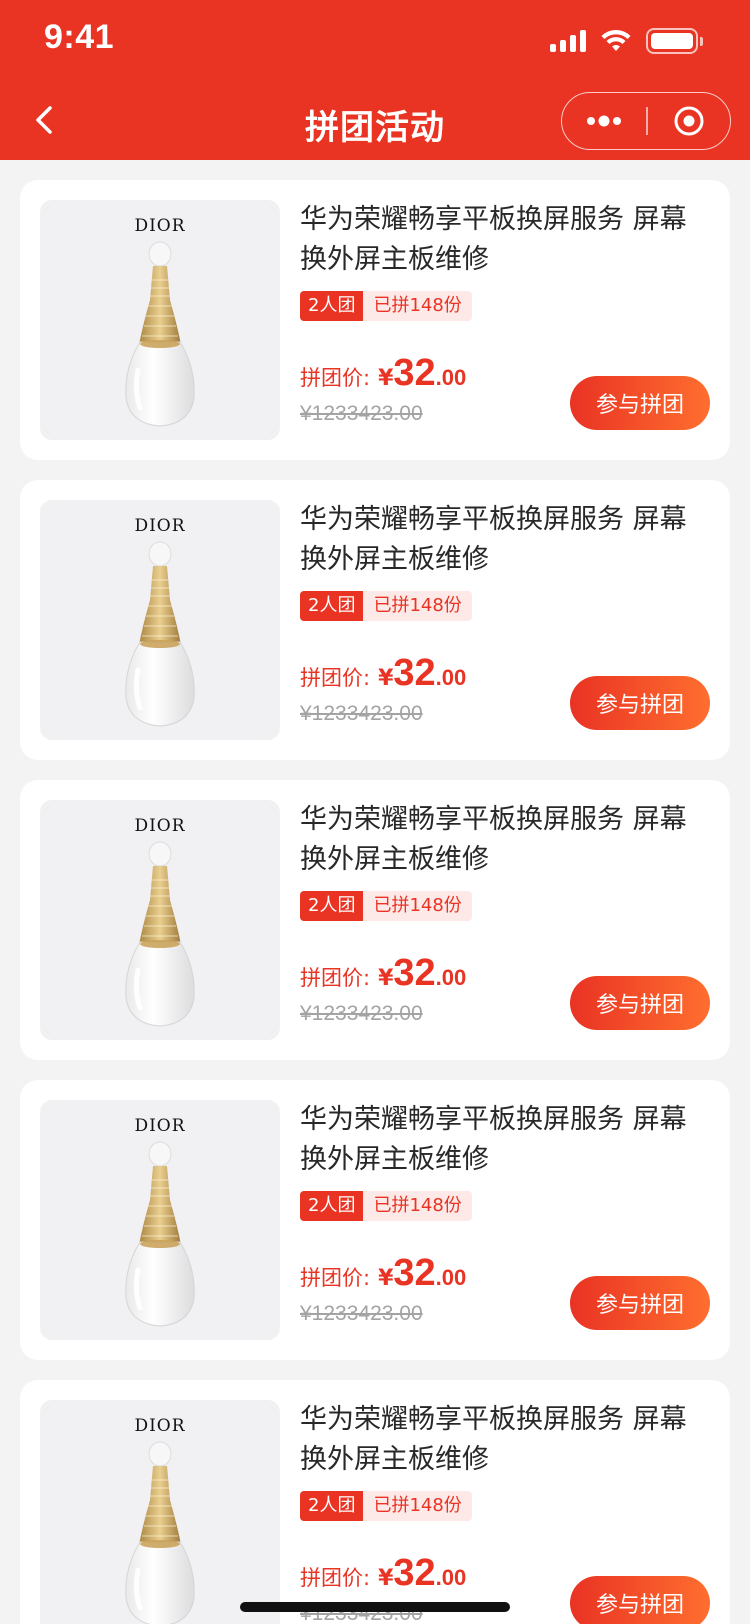 The width and height of the screenshot is (750, 1624). Describe the element at coordinates (568, 41) in the screenshot. I see `signal-icon` at that location.